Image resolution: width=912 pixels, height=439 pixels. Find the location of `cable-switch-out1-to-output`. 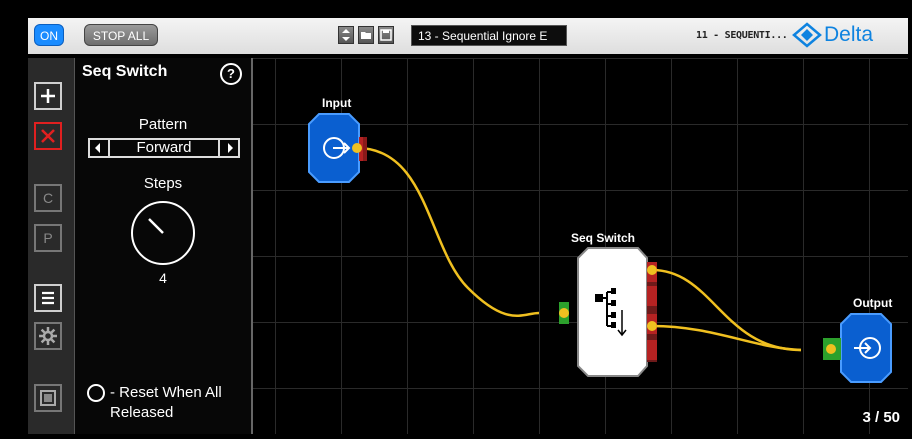

cable-switch-out1-to-output is located at coordinates (726, 310).